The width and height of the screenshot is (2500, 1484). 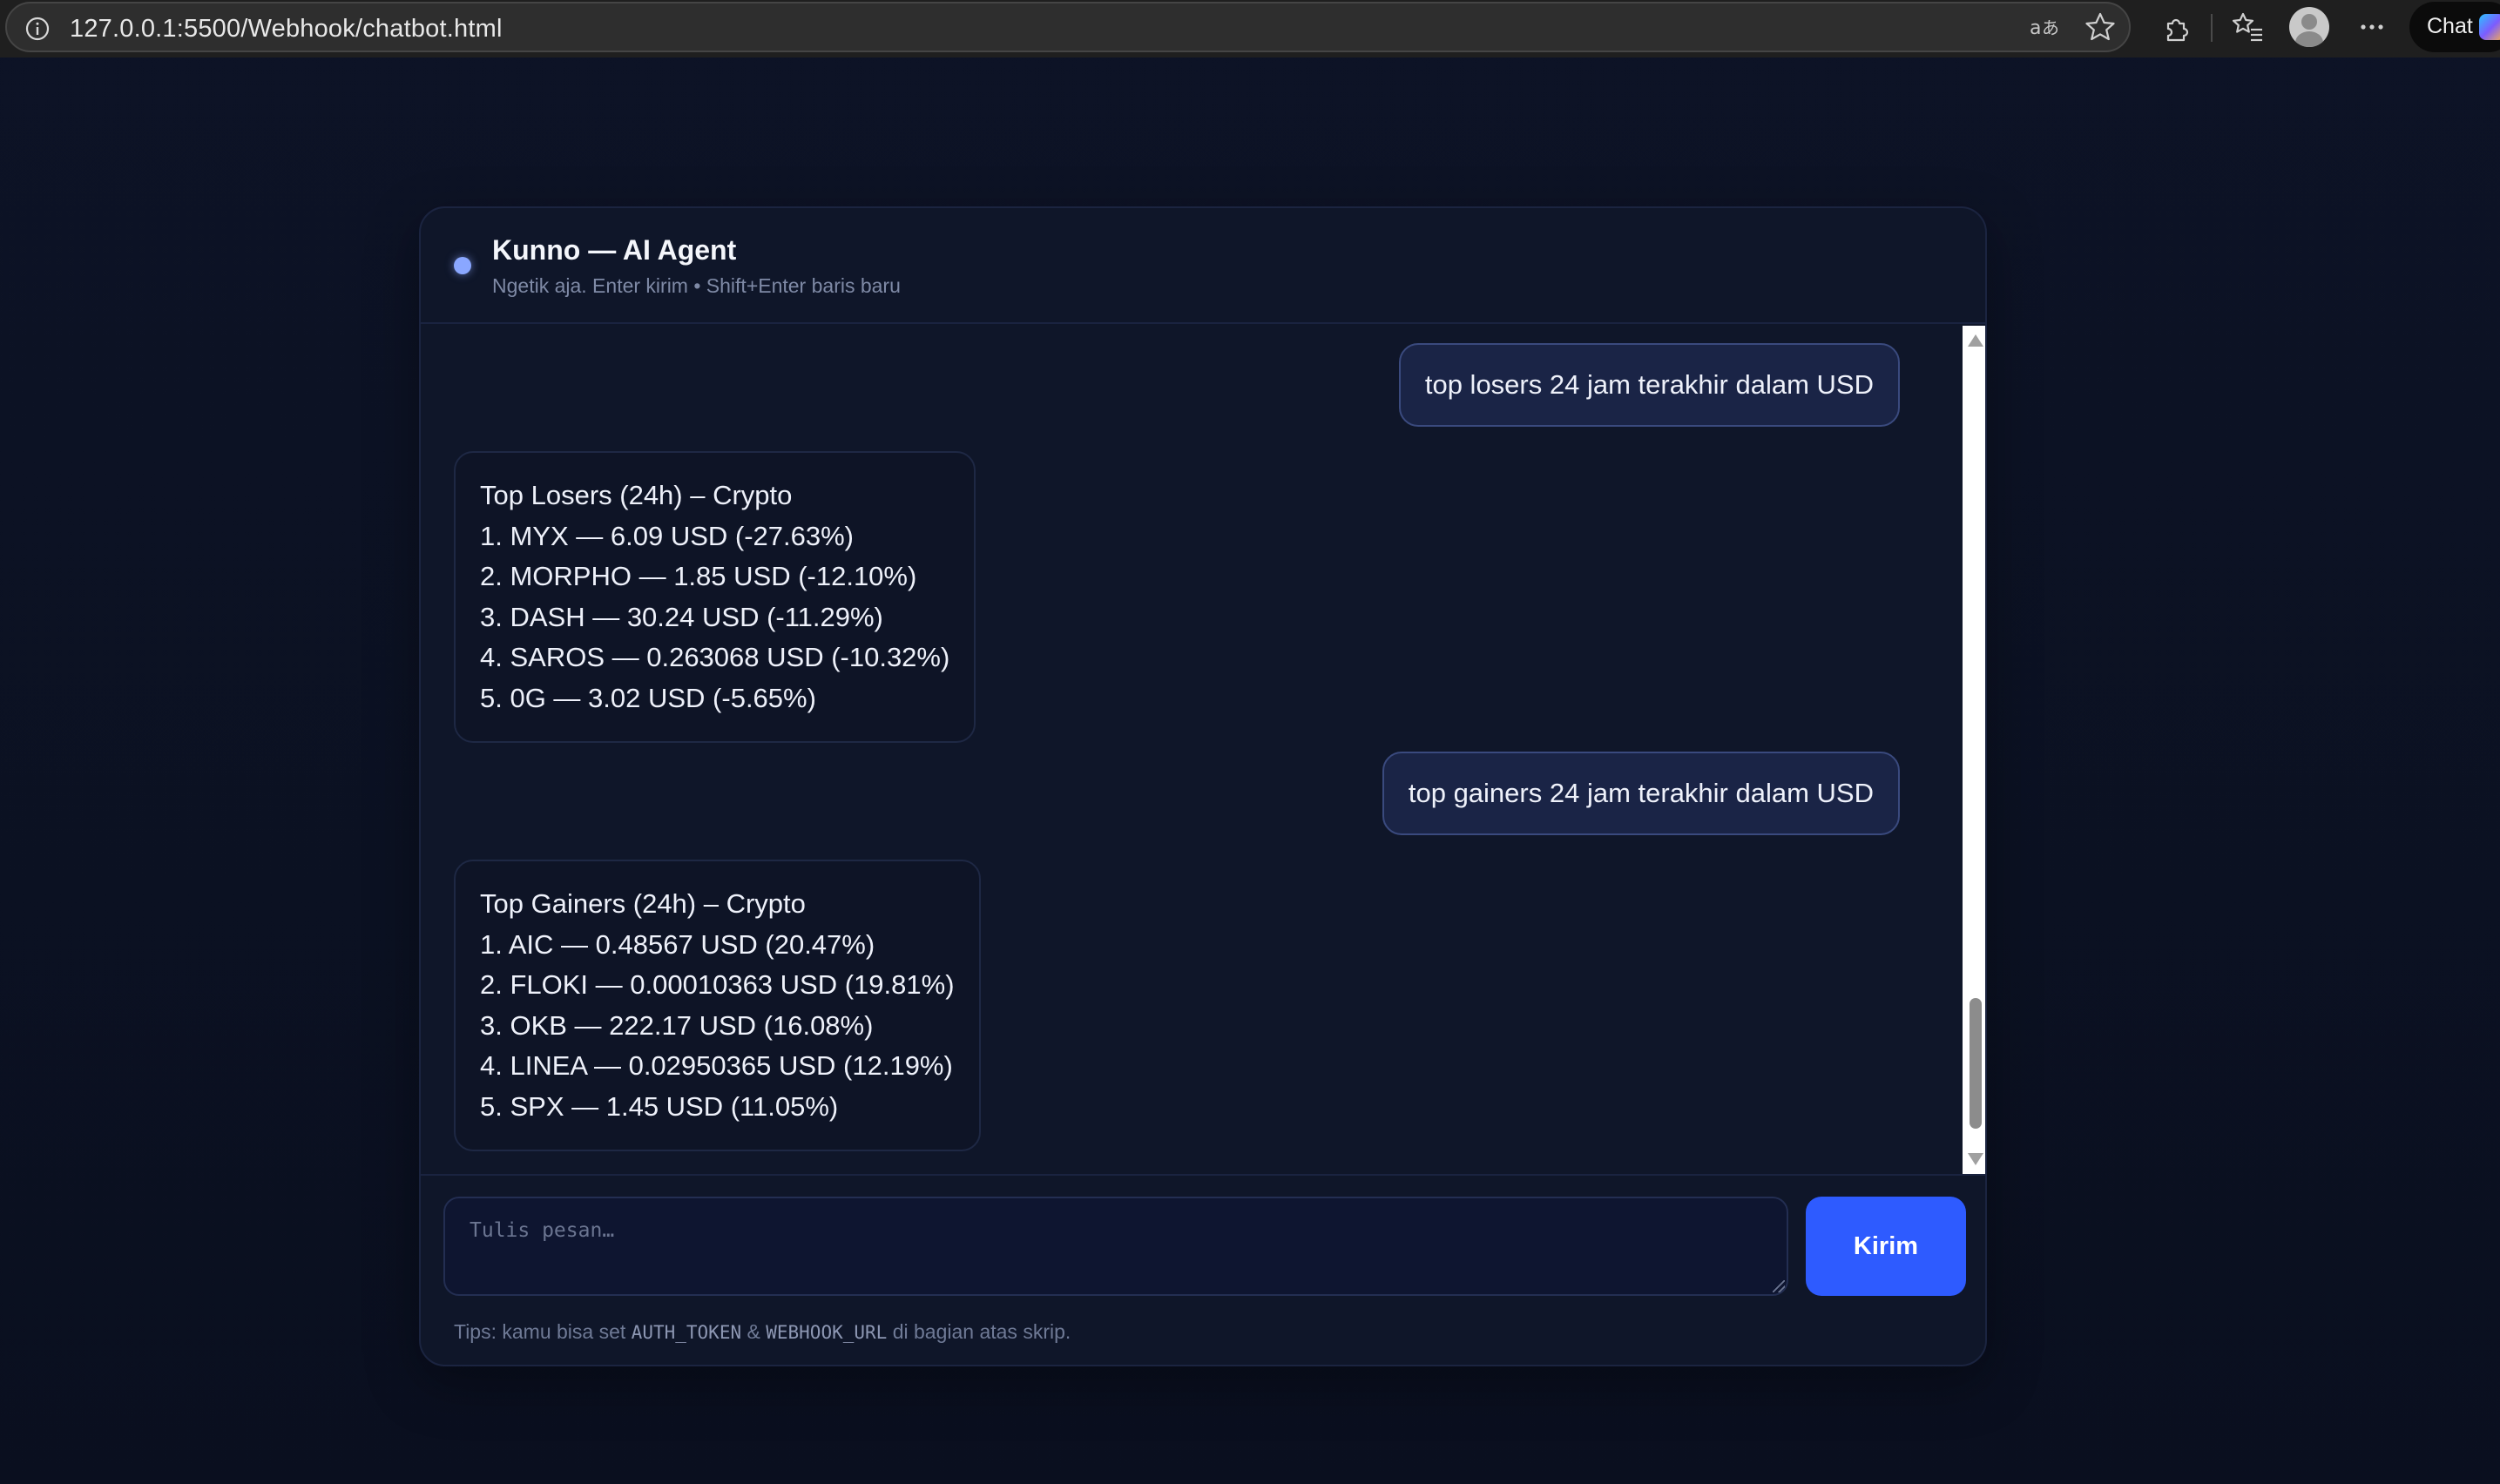 I want to click on scroll-up-arrow-icon, so click(x=1975, y=340).